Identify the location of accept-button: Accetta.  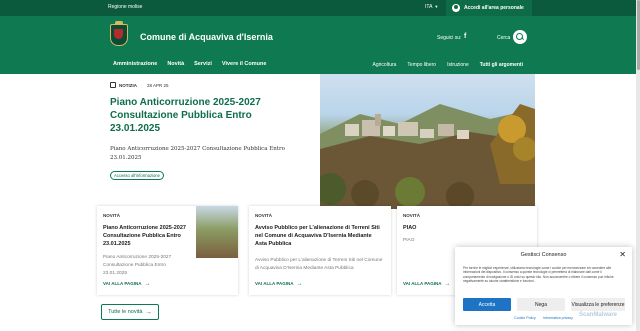
(487, 304).